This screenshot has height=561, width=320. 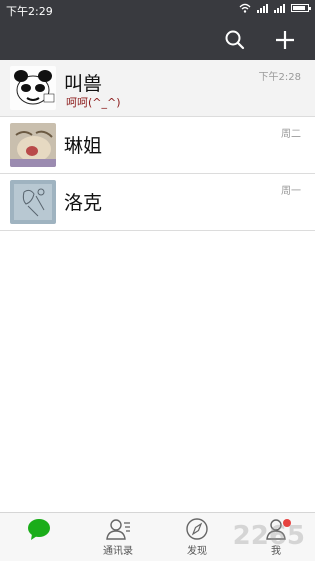 What do you see at coordinates (287, 523) in the screenshot?
I see `notification-badge` at bounding box center [287, 523].